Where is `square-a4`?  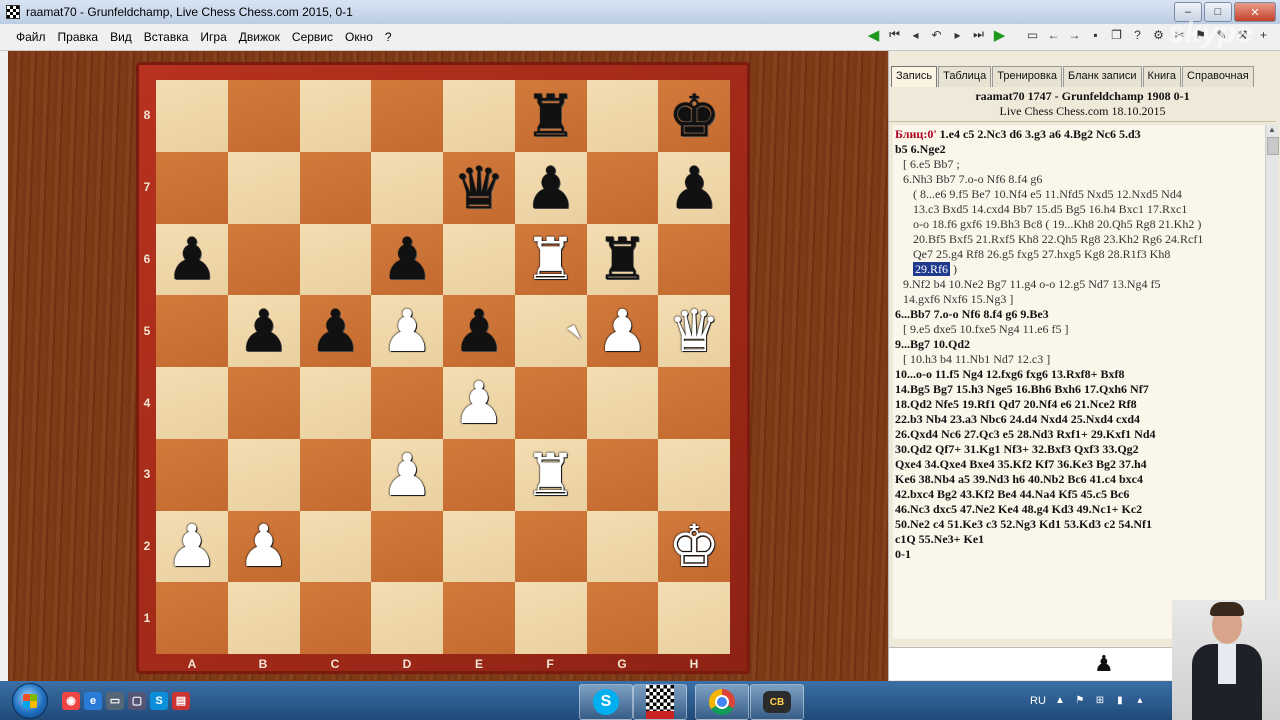 square-a4 is located at coordinates (192, 403).